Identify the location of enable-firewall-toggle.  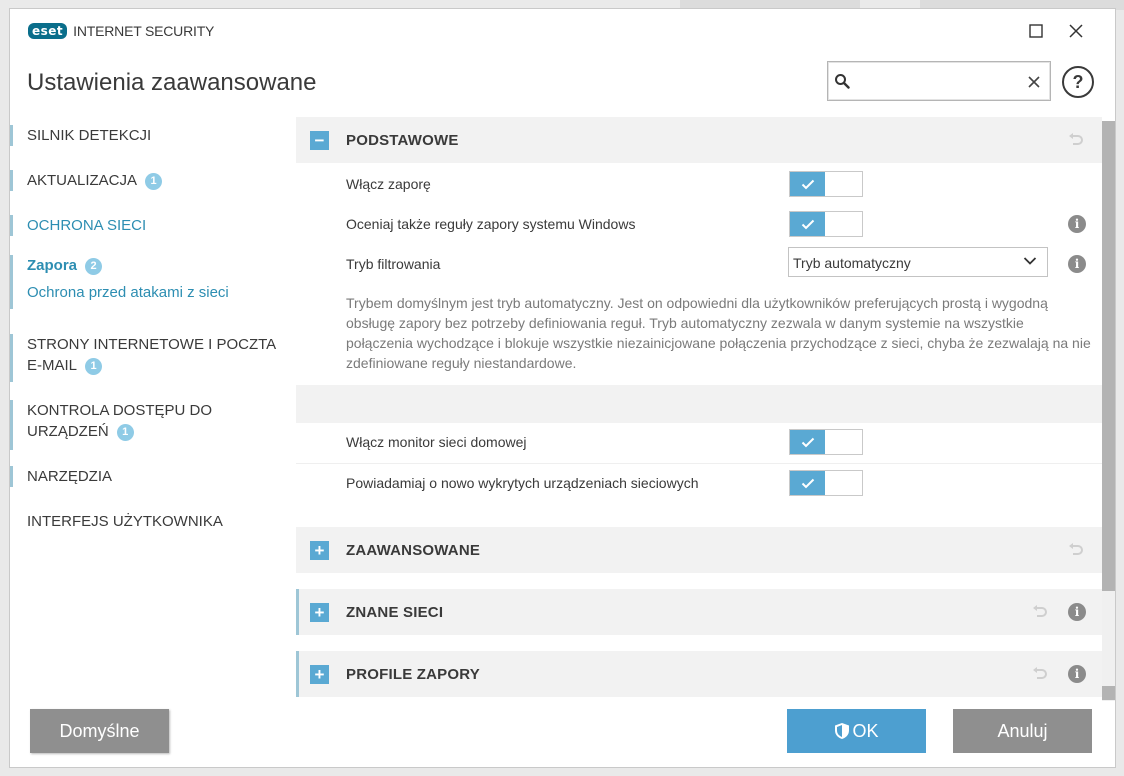
(826, 184).